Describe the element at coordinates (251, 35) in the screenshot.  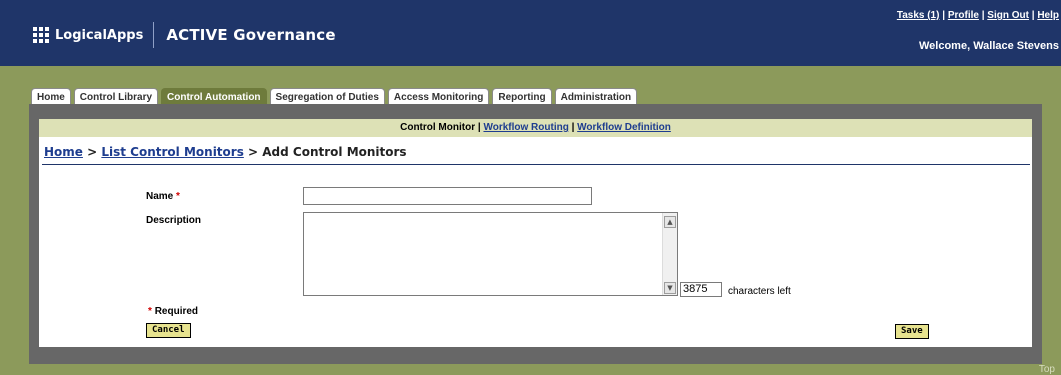
I see `product-name: ACTIVE Governance` at that location.